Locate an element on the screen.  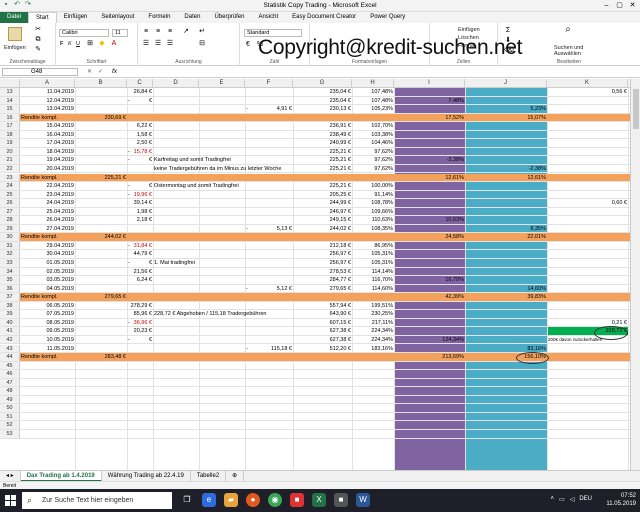
cell-a: 16.04.2019 is located at coordinates (47, 135).